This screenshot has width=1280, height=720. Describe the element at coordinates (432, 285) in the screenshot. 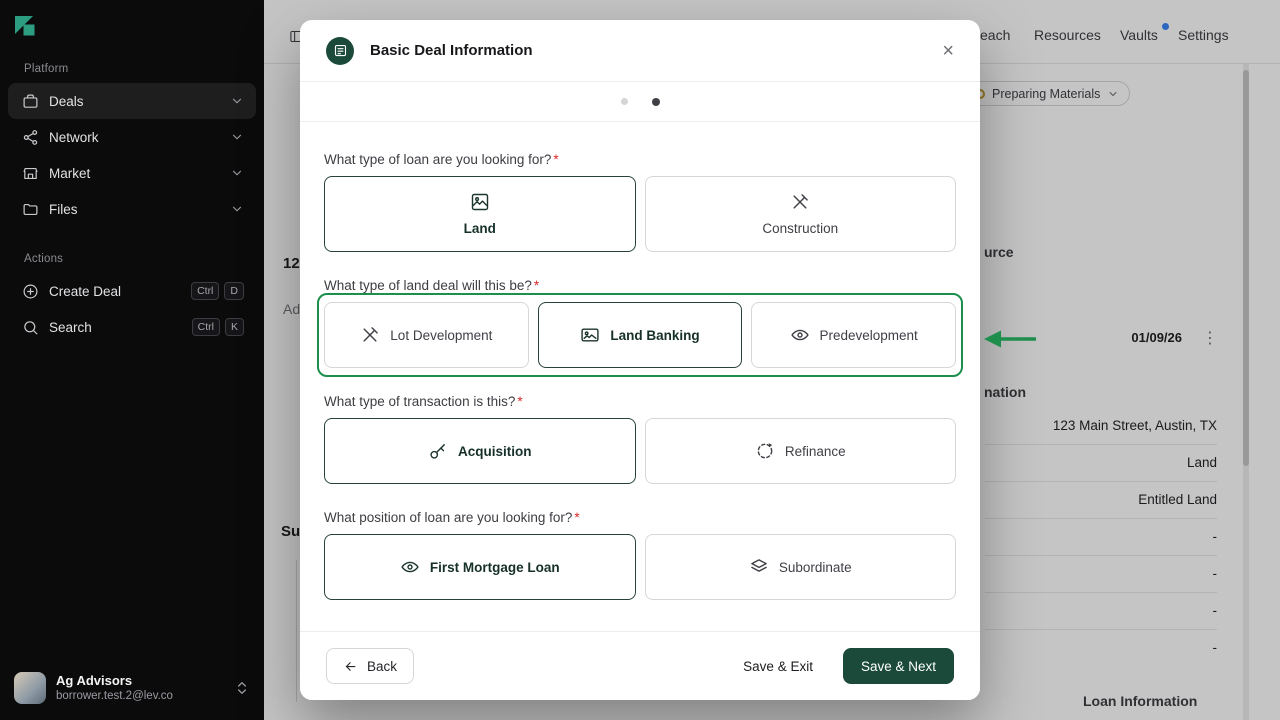

I see `question-label: What type of land deal will this be? *` at that location.